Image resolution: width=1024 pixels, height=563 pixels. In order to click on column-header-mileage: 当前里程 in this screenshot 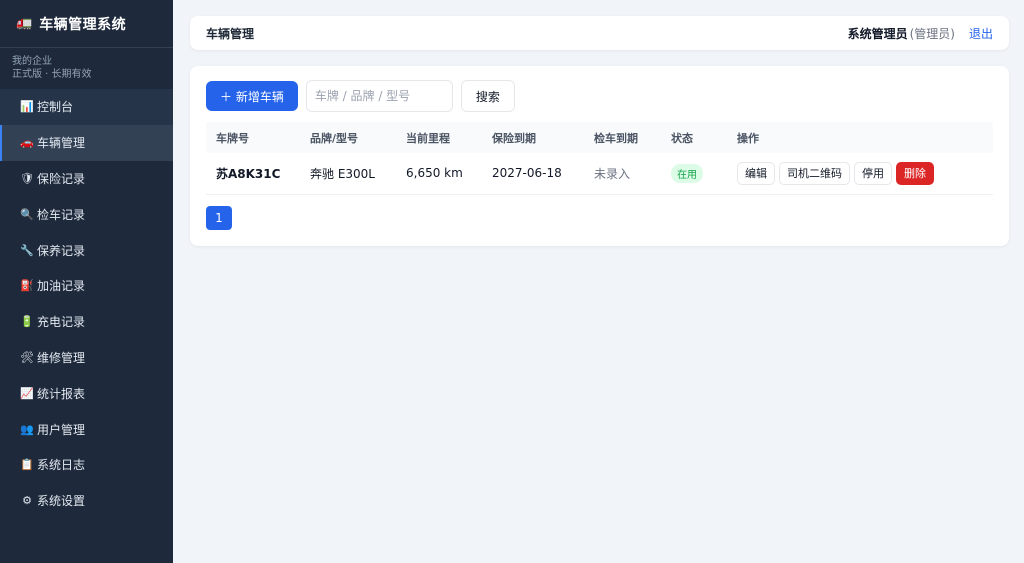, I will do `click(428, 138)`.